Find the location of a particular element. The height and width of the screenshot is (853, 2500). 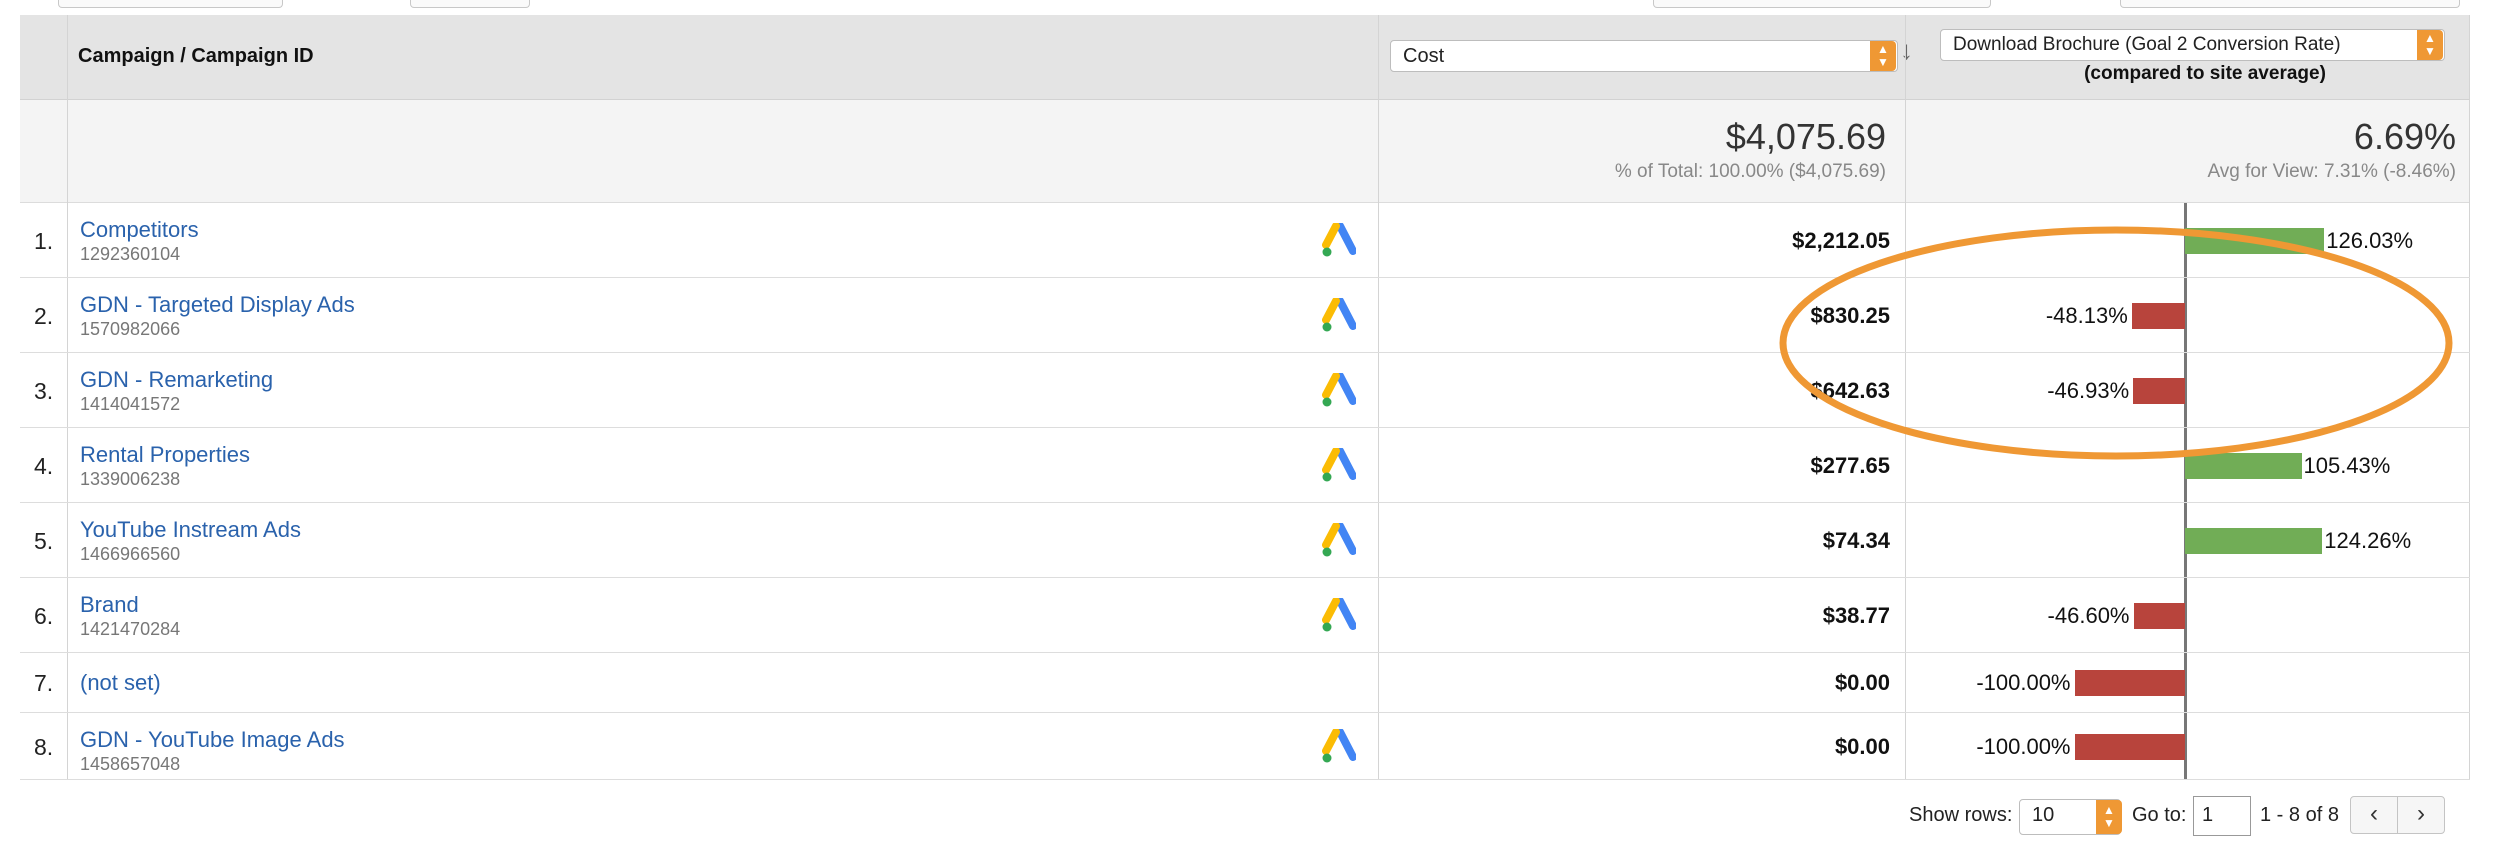

prev-page-button: ‹ is located at coordinates (2374, 815).